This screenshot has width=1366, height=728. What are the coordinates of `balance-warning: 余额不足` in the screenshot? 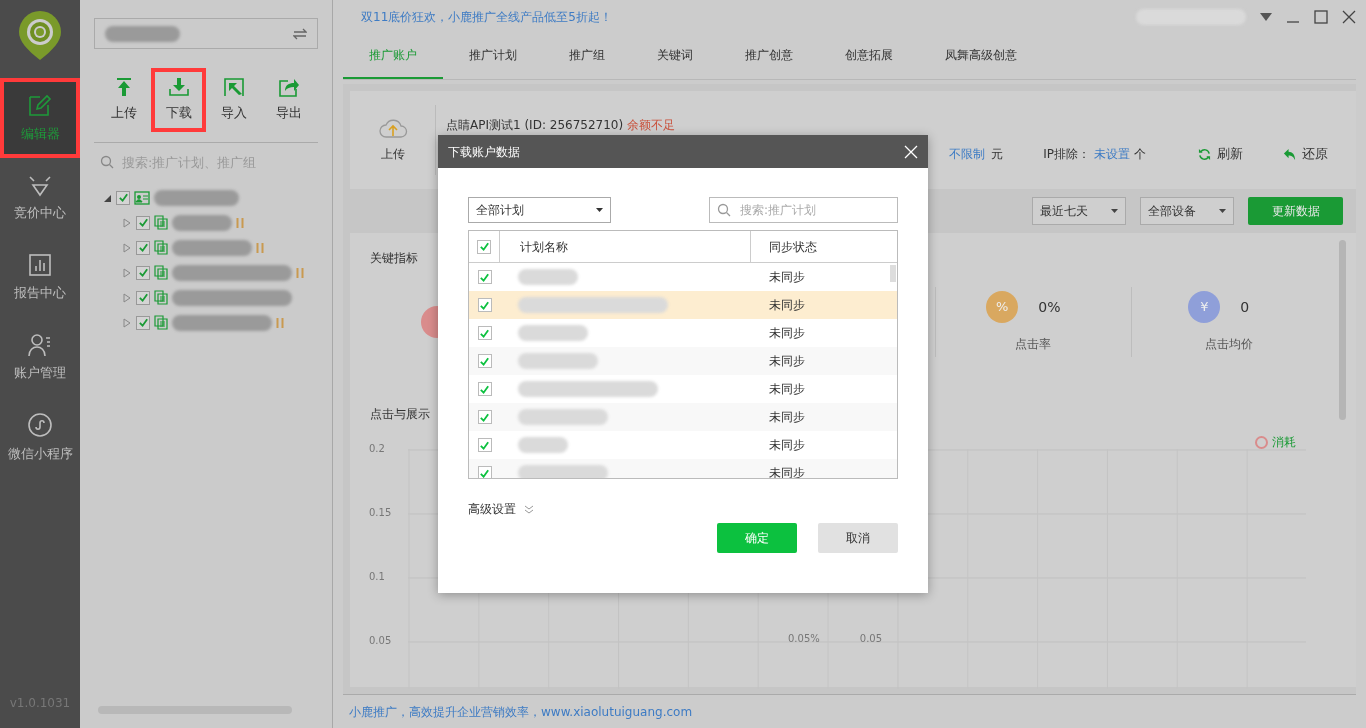 It's located at (651, 126).